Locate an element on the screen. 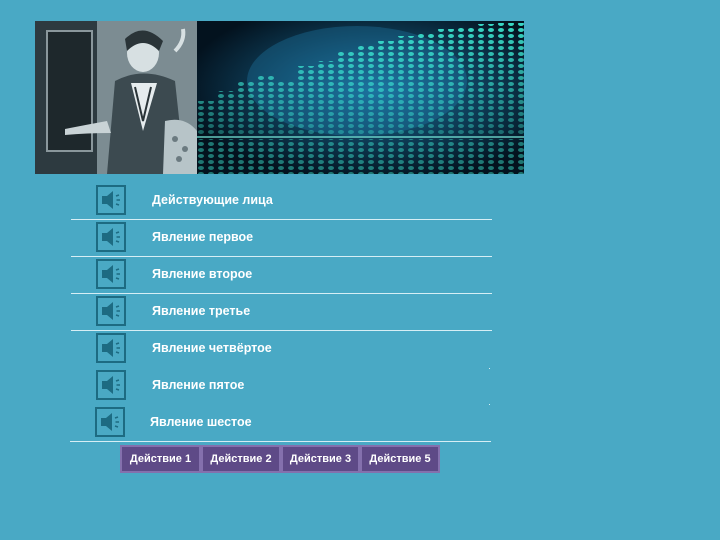 This screenshot has width=720, height=540. scene-label: Явление второе is located at coordinates (202, 274).